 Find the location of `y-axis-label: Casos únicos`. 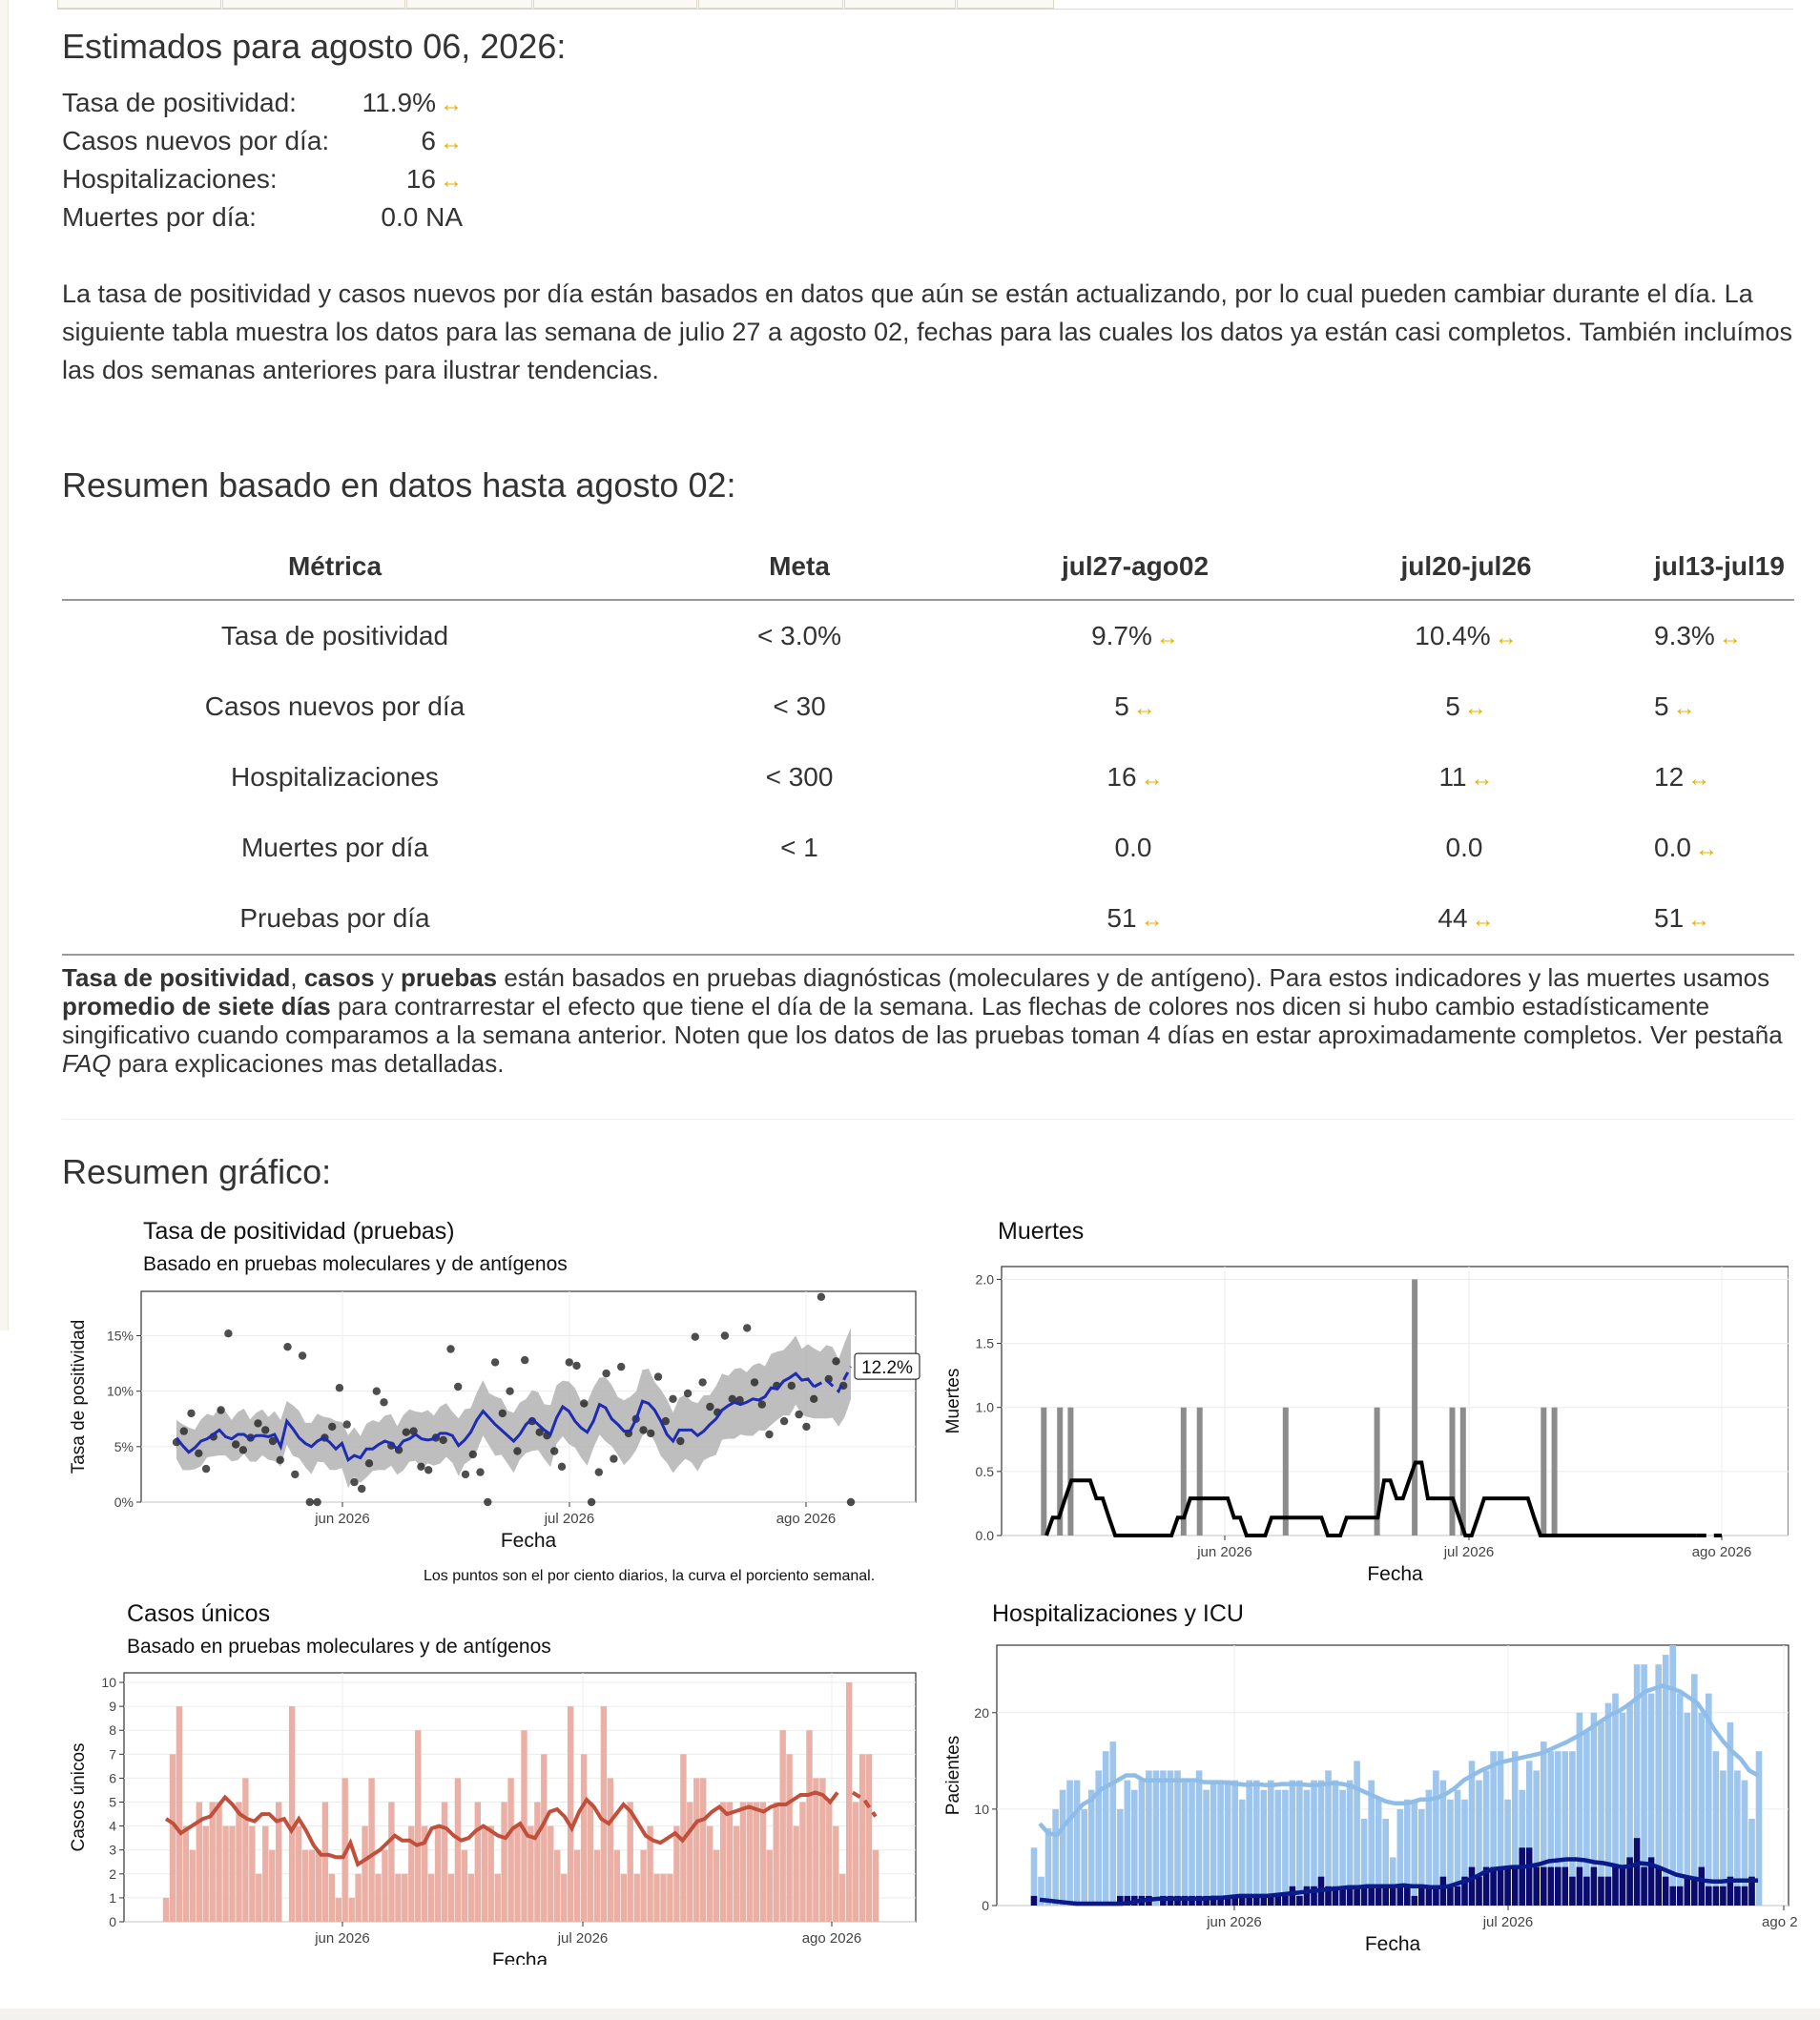

y-axis-label: Casos únicos is located at coordinates (79, 1796).